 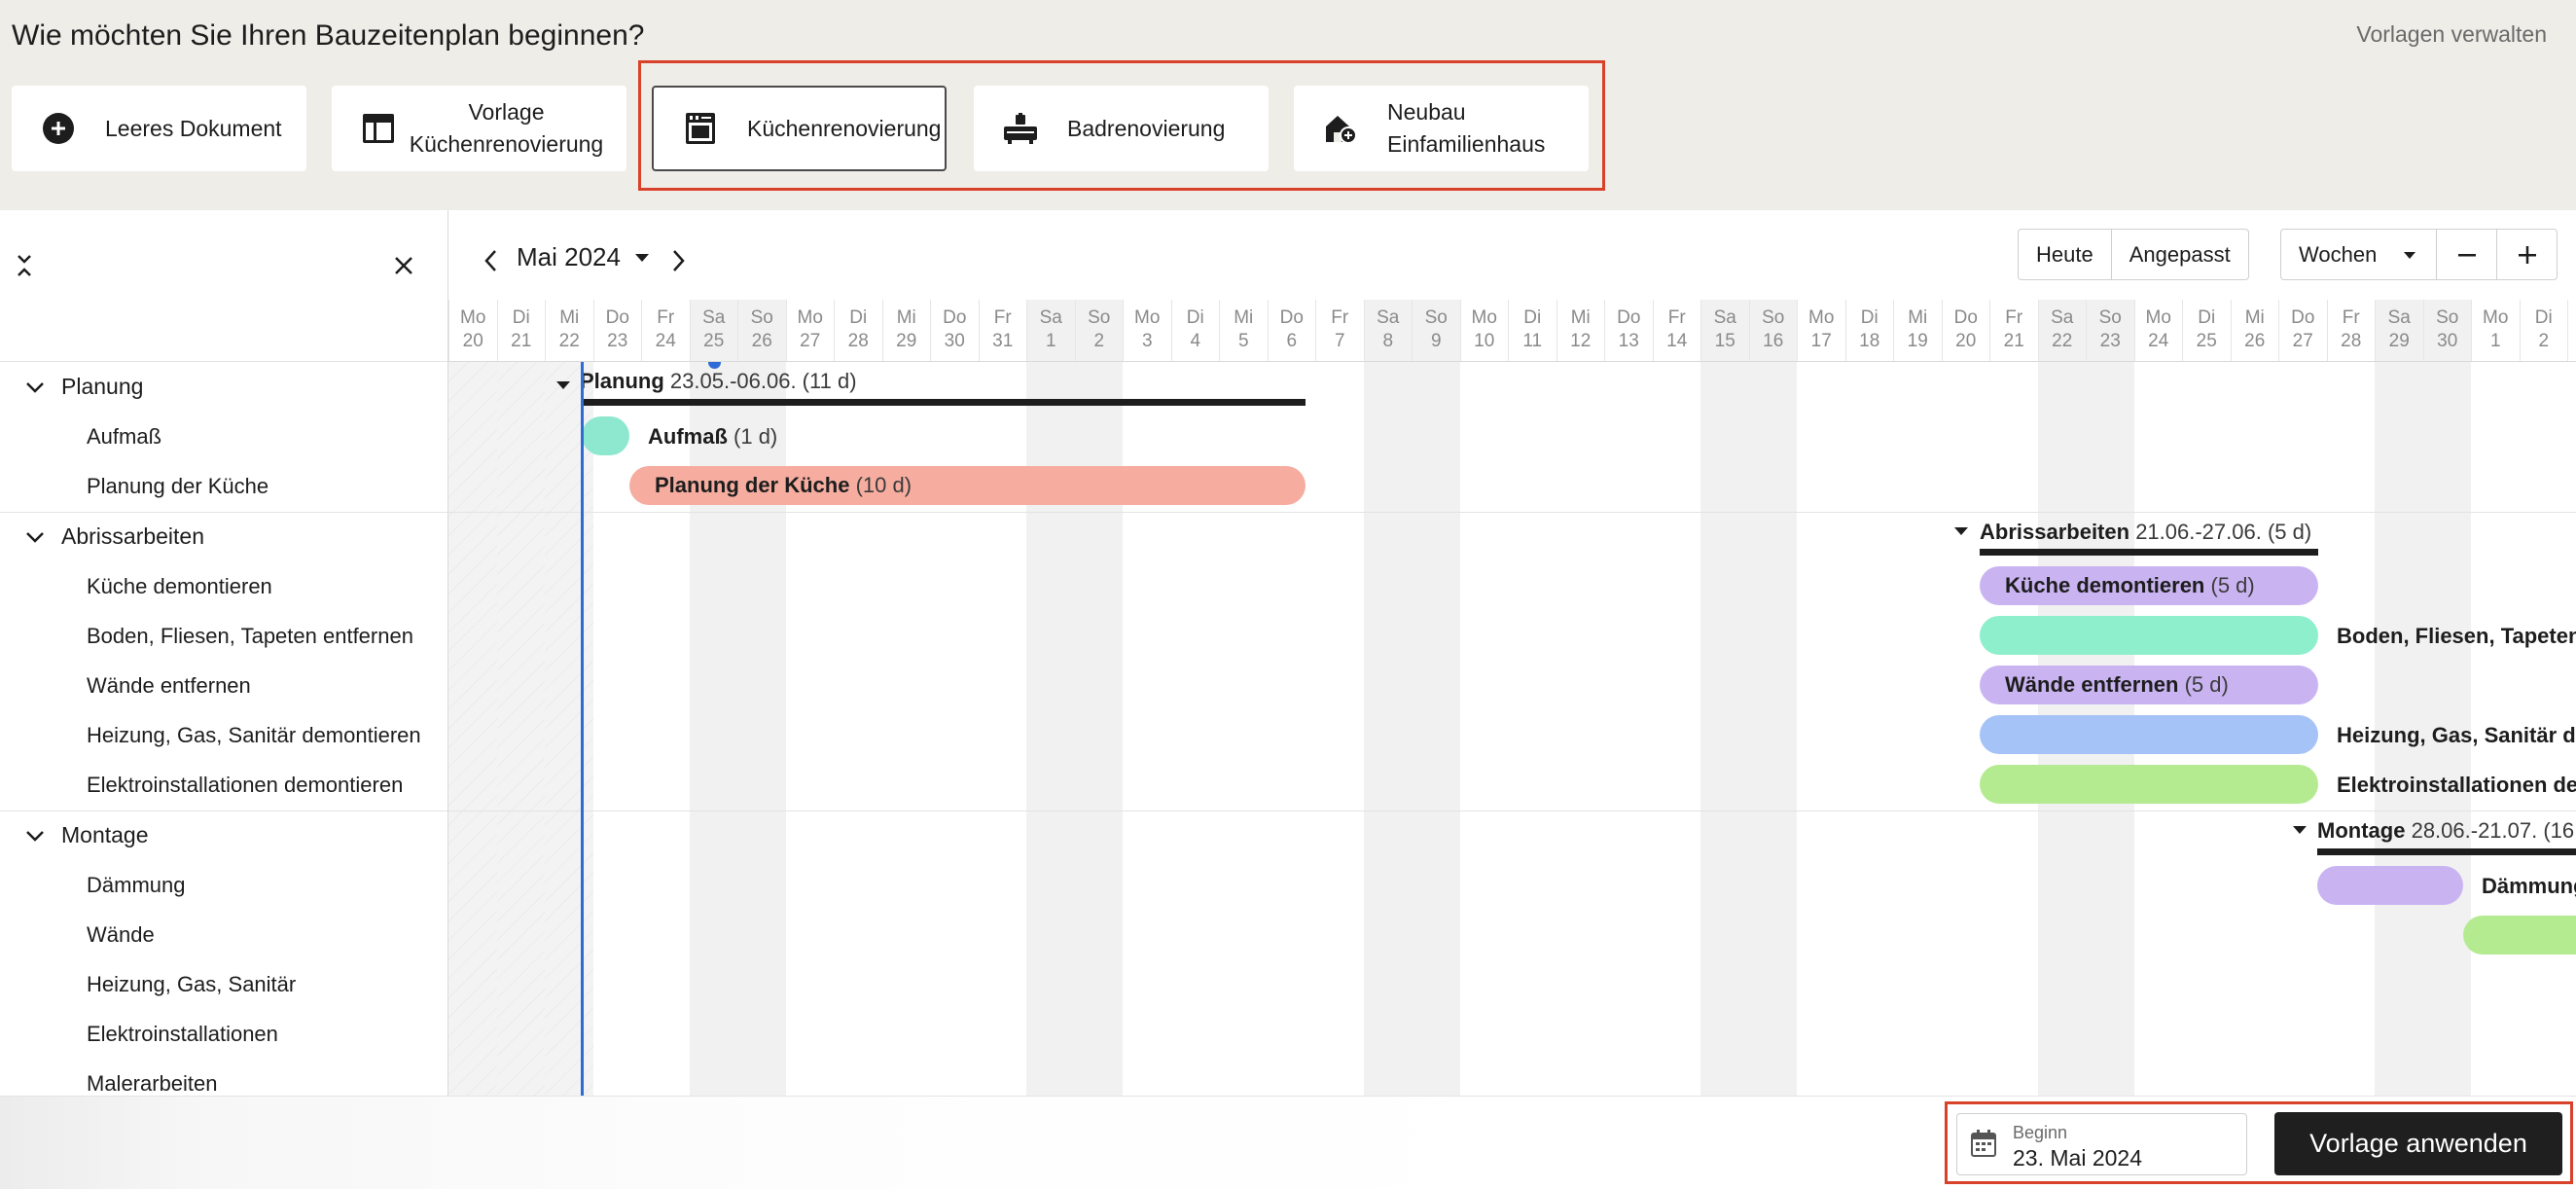 What do you see at coordinates (2446, 851) in the screenshot?
I see `group-bar-montage` at bounding box center [2446, 851].